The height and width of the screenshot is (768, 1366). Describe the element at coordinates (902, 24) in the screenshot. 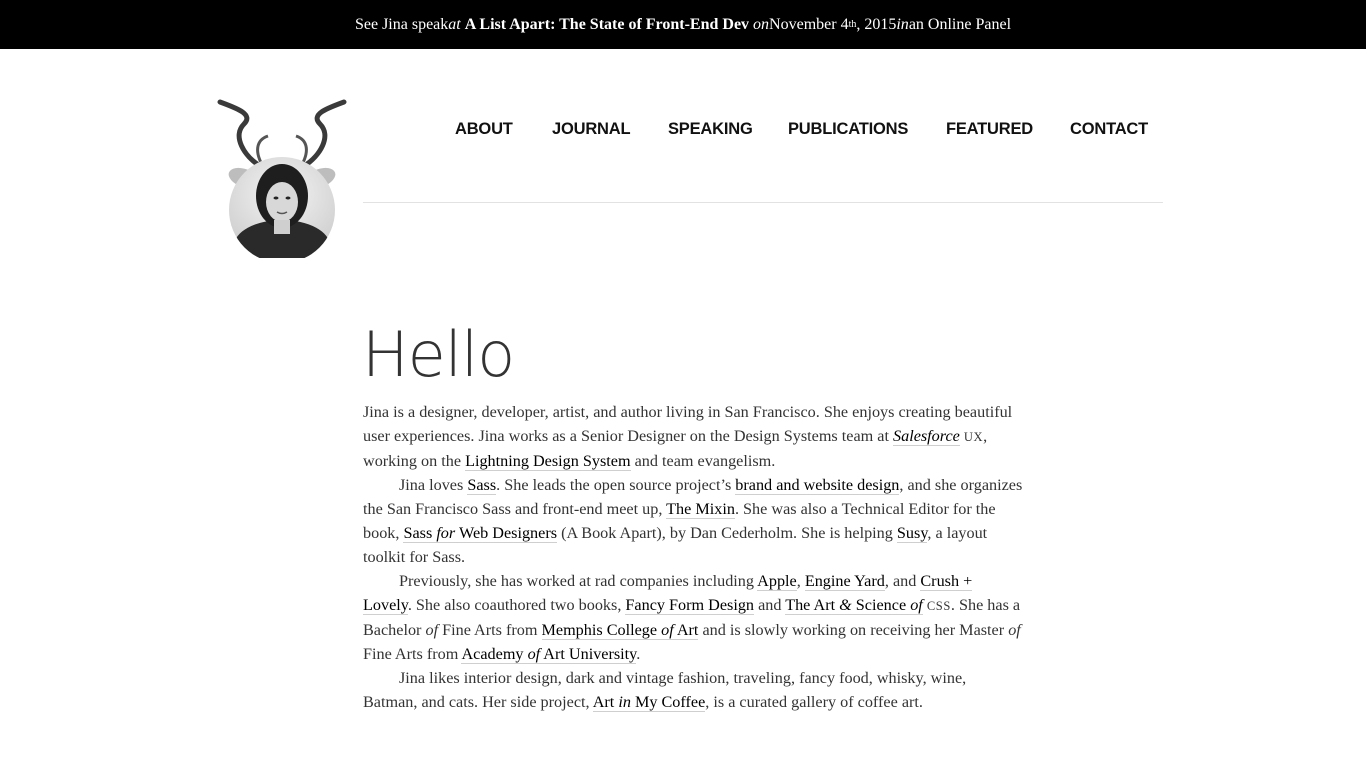

I see `announcement-in: in` at that location.